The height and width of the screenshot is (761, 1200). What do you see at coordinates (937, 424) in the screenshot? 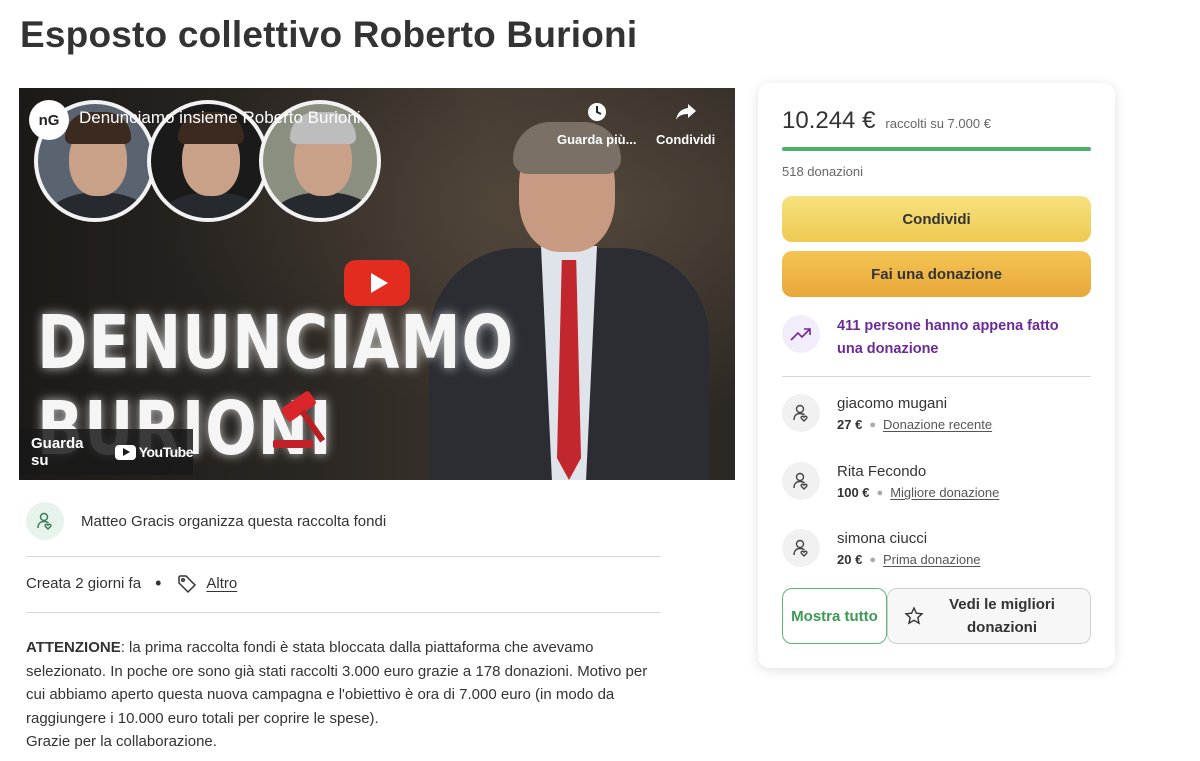
I see `donor-label-link: Donazione recente` at bounding box center [937, 424].